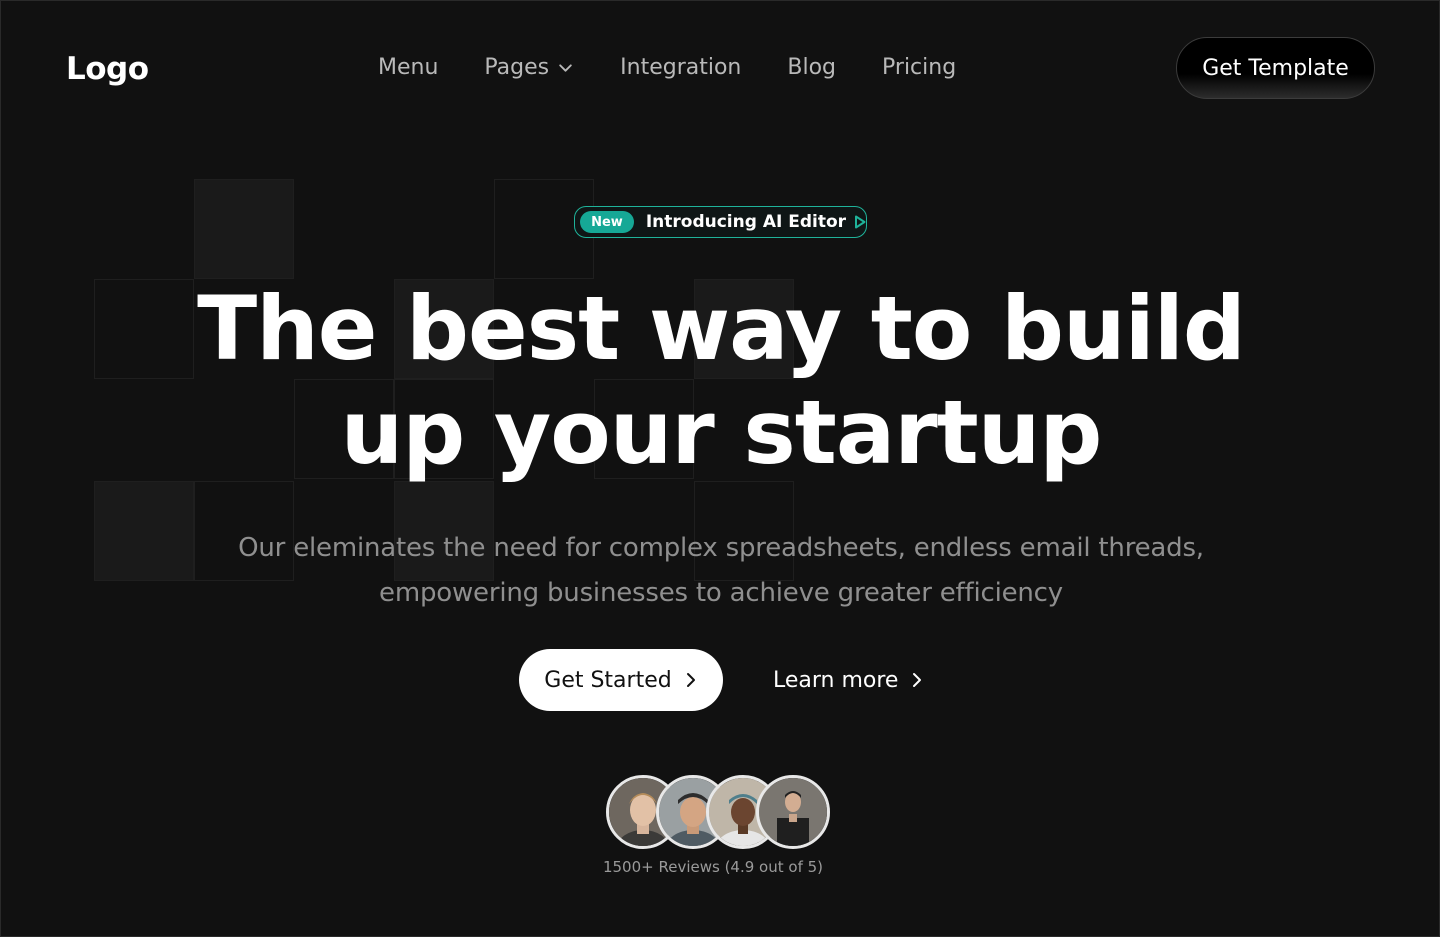 This screenshot has width=1440, height=937. What do you see at coordinates (565, 68) in the screenshot?
I see `chevron-down-icon` at bounding box center [565, 68].